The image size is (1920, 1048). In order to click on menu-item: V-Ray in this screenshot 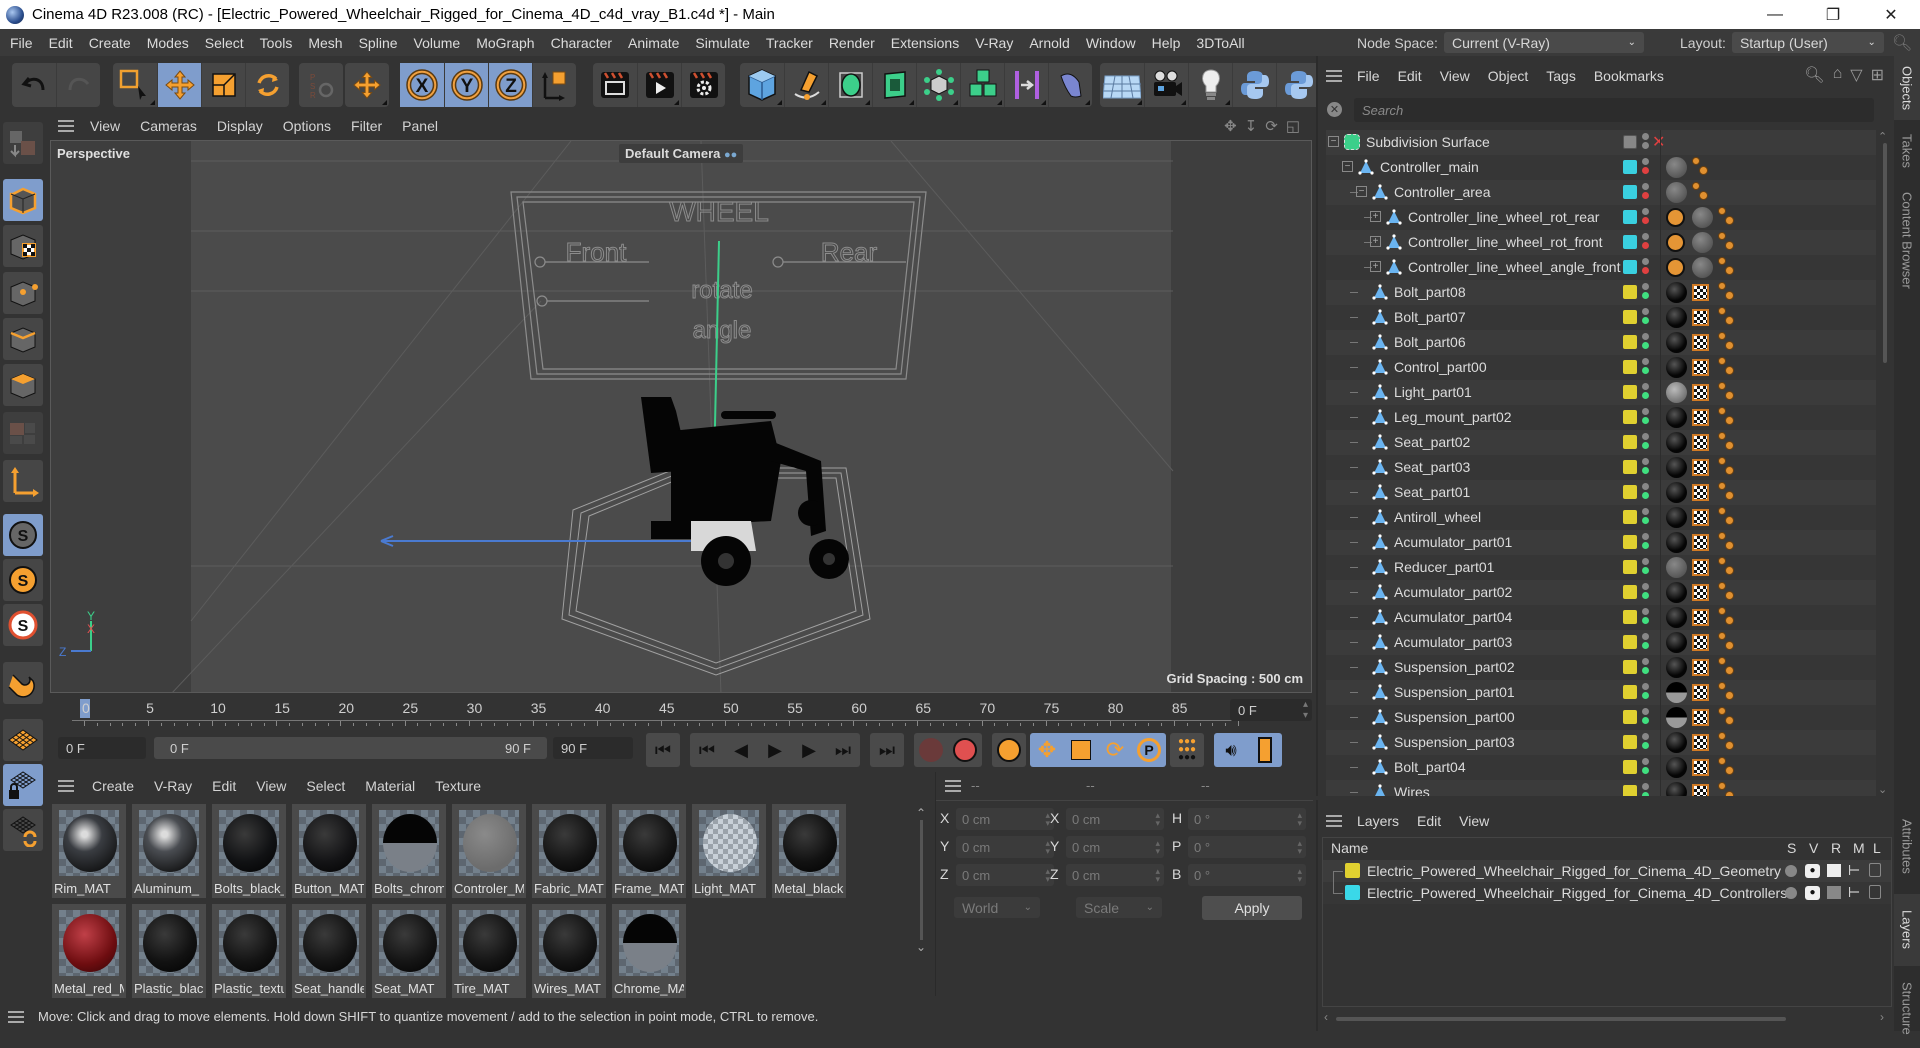, I will do `click(994, 43)`.